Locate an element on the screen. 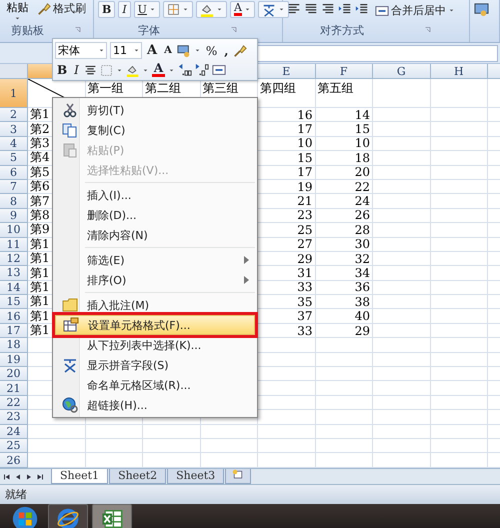 This screenshot has height=528, width=500. cell: 28 is located at coordinates (344, 230).